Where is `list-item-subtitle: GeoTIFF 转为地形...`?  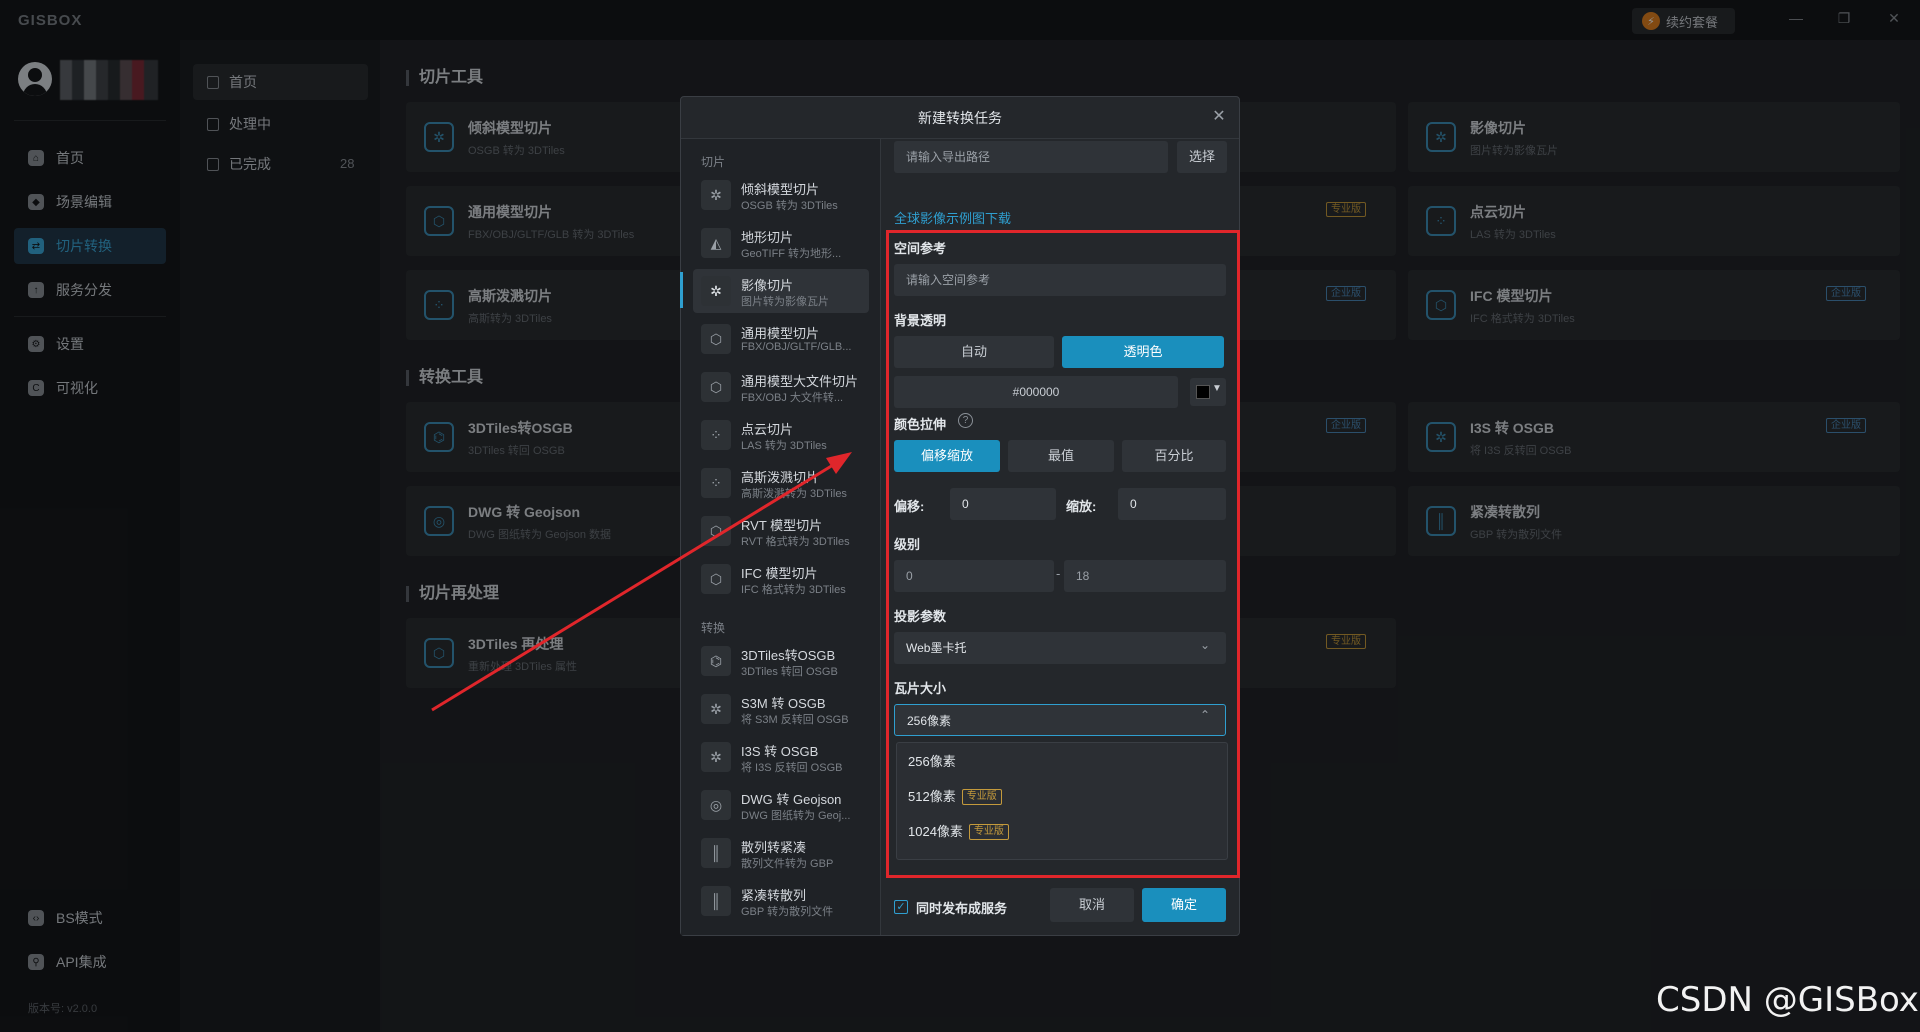 list-item-subtitle: GeoTIFF 转为地形... is located at coordinates (791, 254).